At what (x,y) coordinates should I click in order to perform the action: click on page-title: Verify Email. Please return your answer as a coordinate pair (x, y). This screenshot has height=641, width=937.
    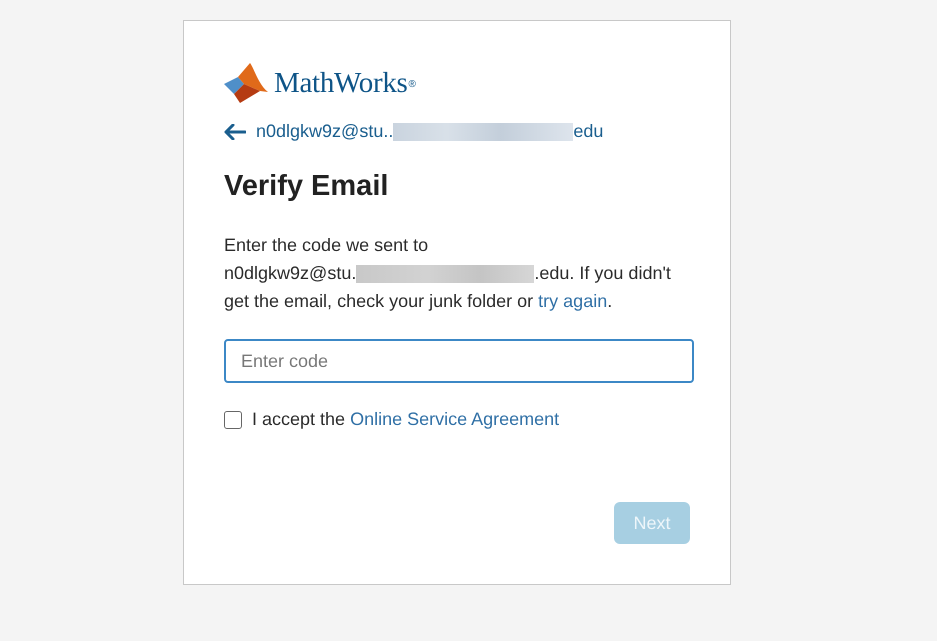
    Looking at the image, I should click on (307, 186).